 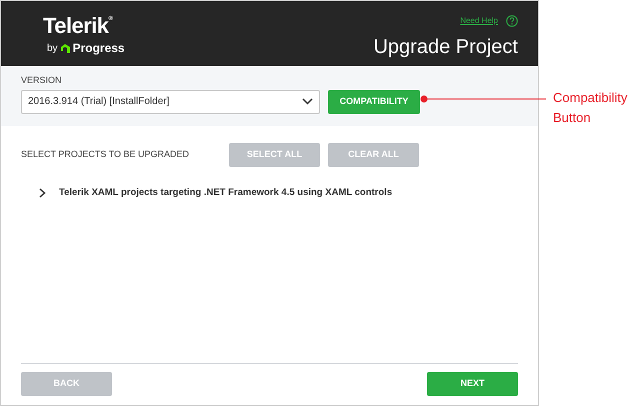 I want to click on help-icon, so click(x=512, y=21).